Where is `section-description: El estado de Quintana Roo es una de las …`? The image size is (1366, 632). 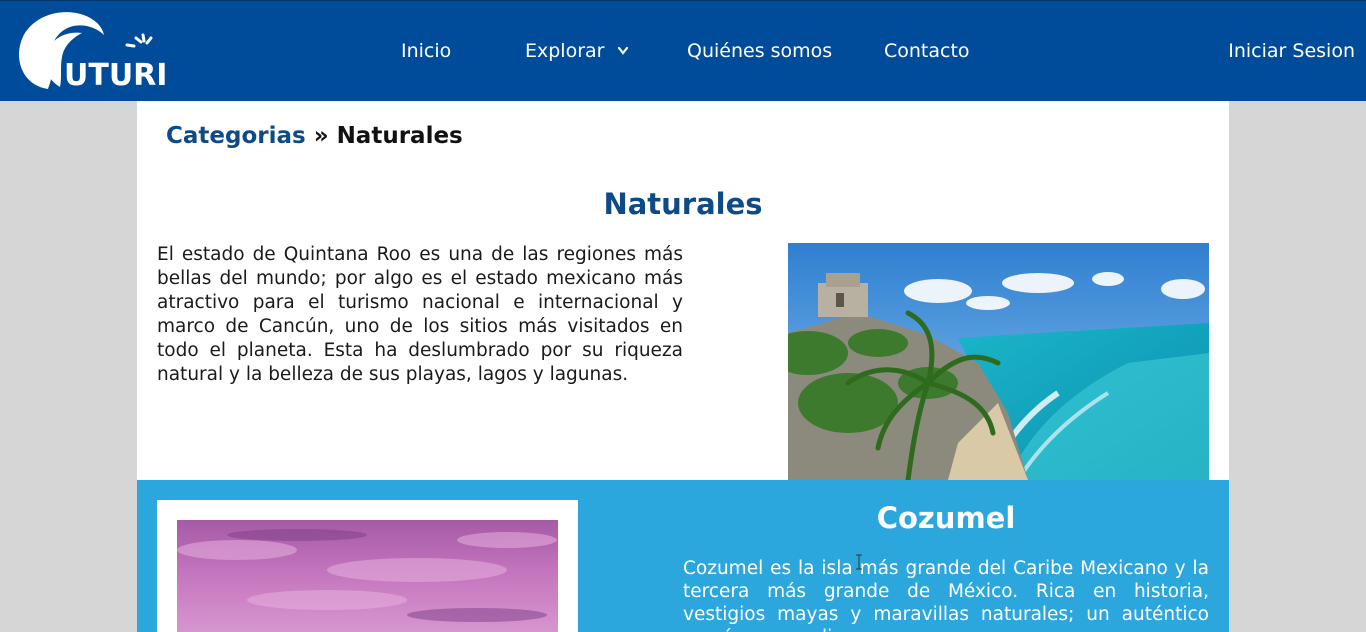 section-description: El estado de Quintana Roo es una de las … is located at coordinates (420, 314).